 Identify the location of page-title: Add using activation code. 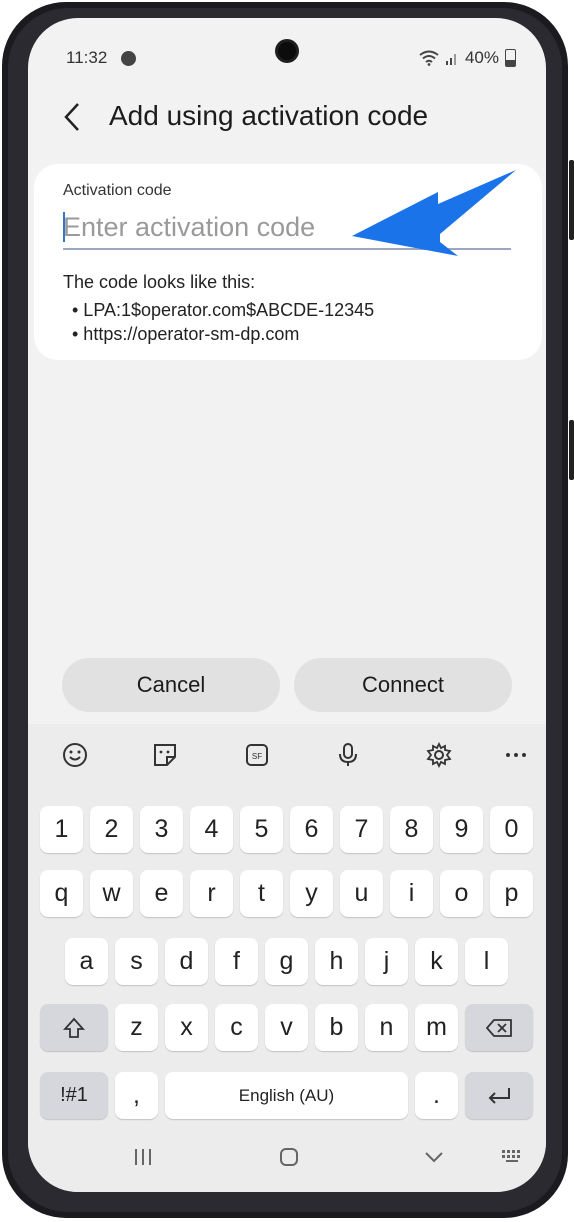
(269, 115).